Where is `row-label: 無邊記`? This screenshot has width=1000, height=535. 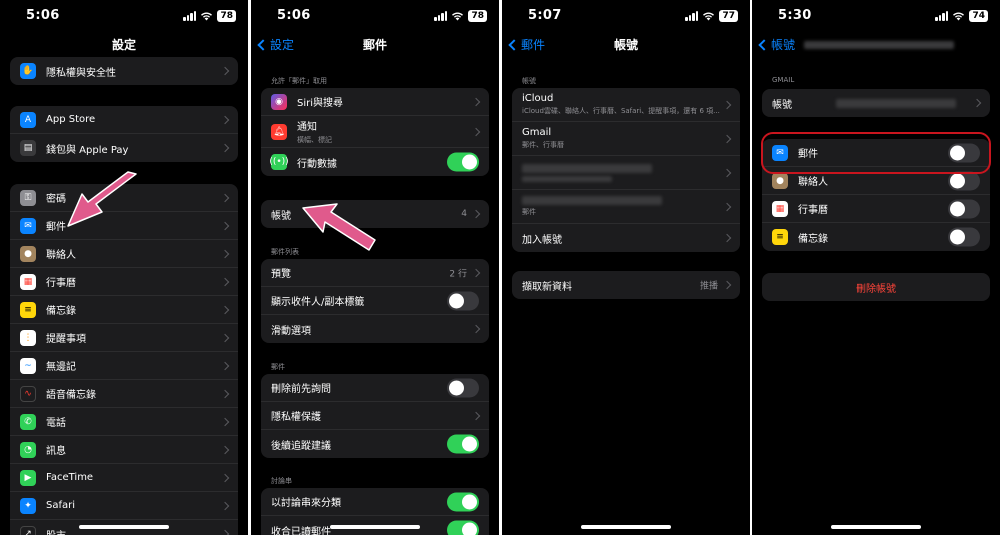 row-label: 無邊記 is located at coordinates (61, 367).